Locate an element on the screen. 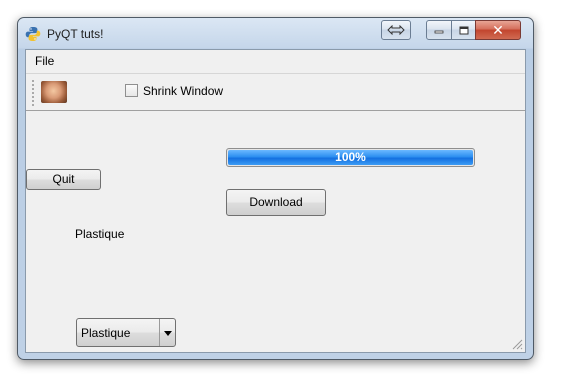 The image size is (561, 385). face-thumbnail-icon is located at coordinates (54, 92).